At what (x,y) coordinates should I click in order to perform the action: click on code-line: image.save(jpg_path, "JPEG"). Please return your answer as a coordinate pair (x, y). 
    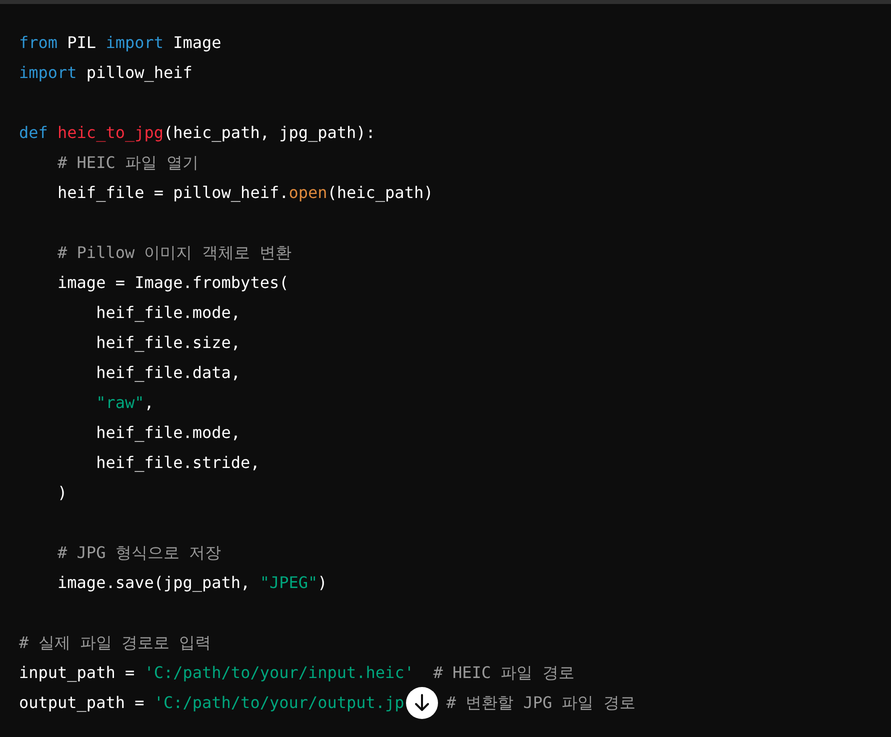
    Looking at the image, I should click on (192, 583).